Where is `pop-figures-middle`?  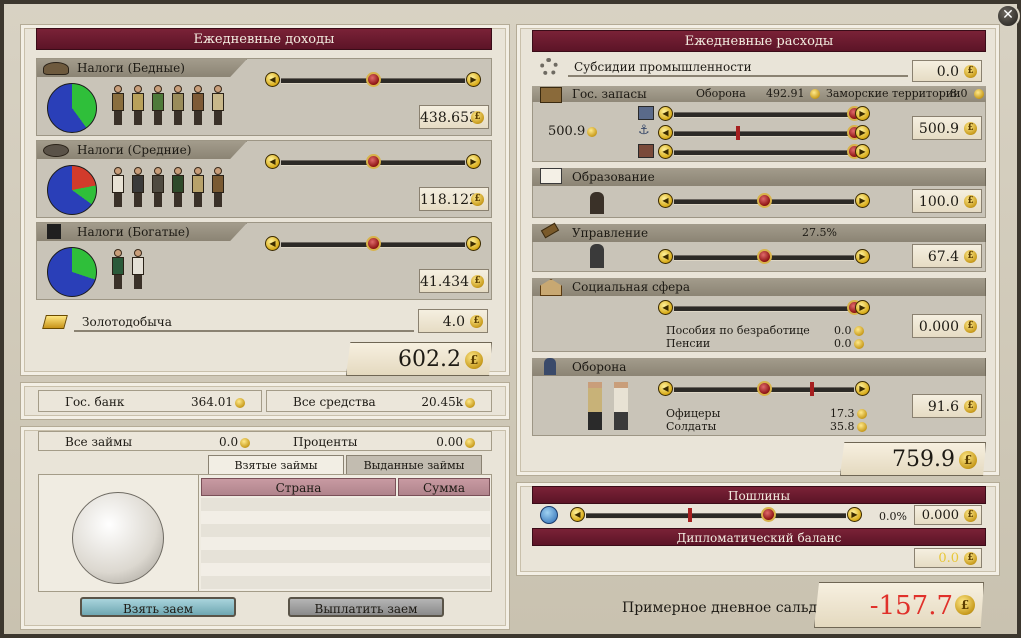 pop-figures-middle is located at coordinates (176, 189).